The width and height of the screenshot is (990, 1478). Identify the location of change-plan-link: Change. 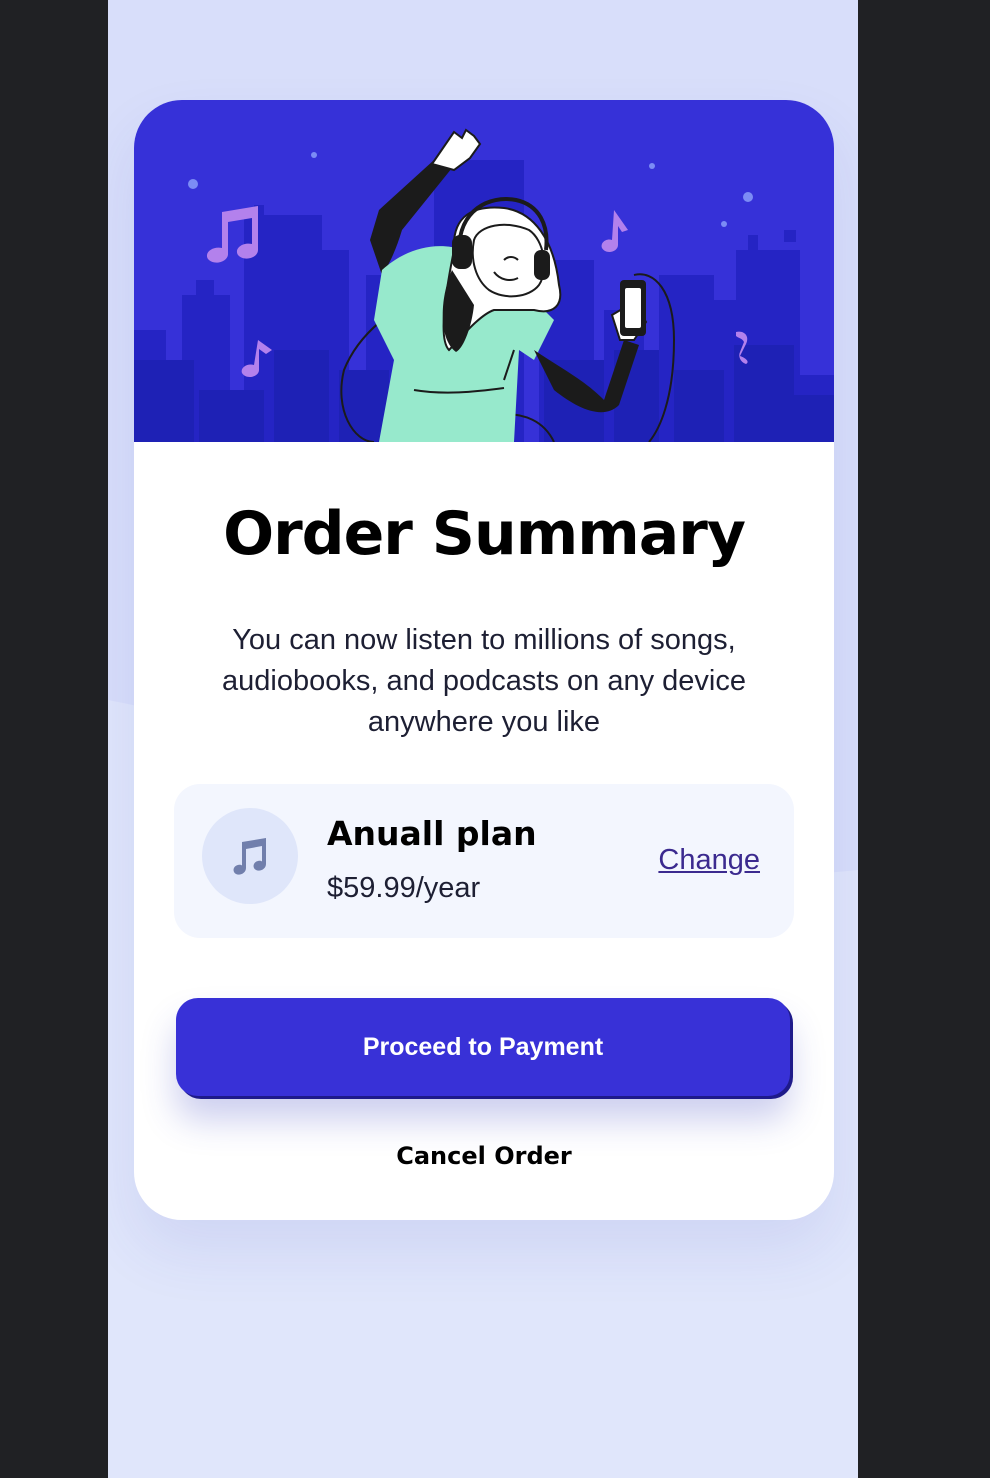
(709, 860).